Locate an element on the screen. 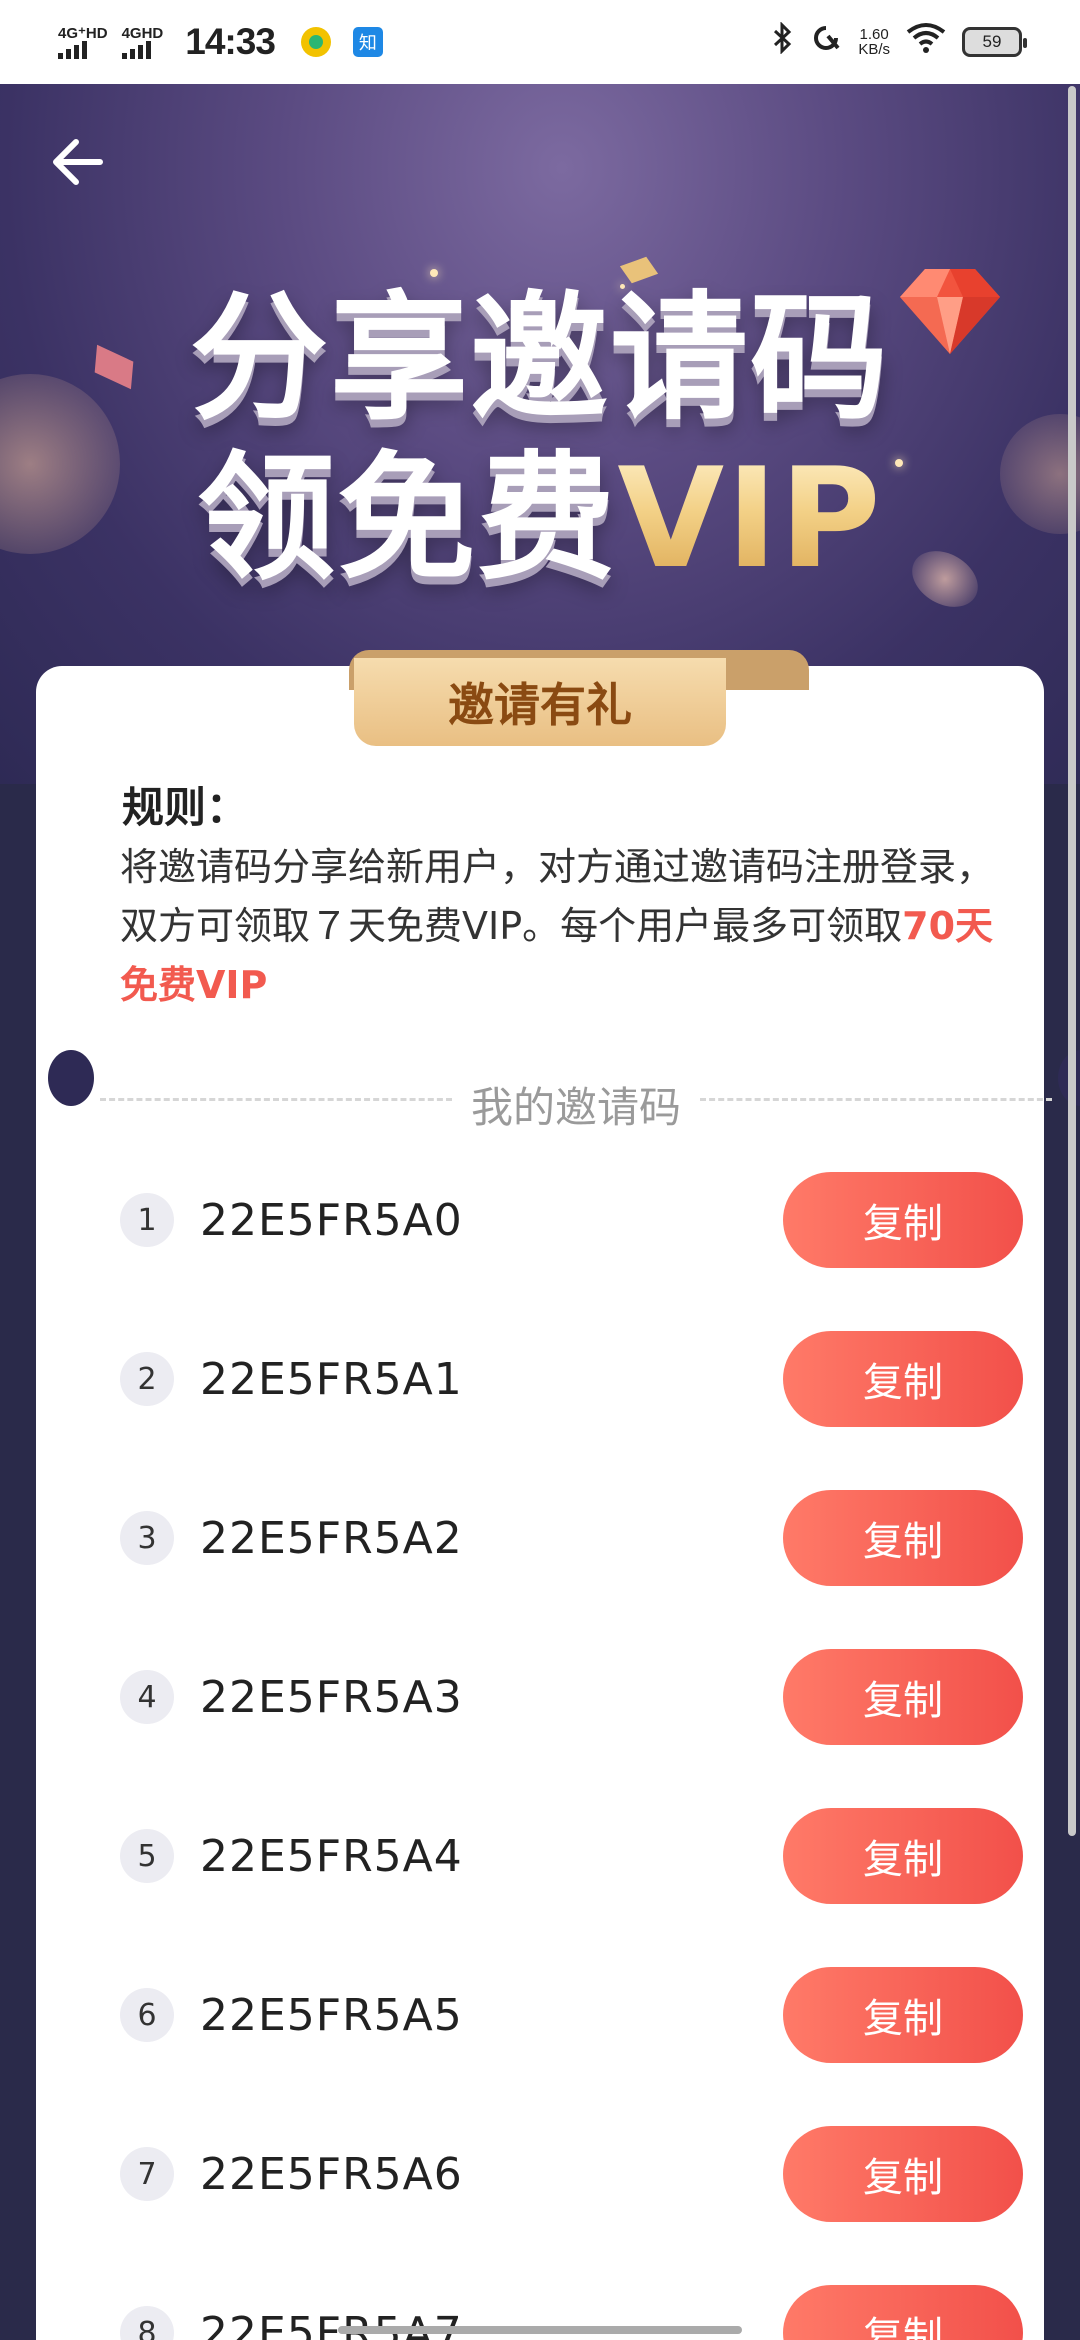 The image size is (1080, 2340). zhihu-notification-icon: 知 is located at coordinates (367, 42).